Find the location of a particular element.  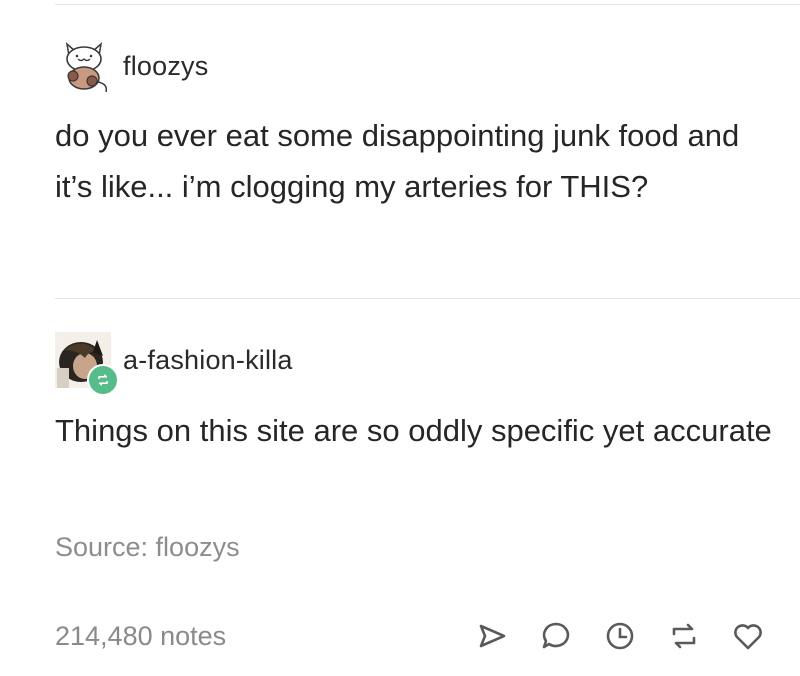

reply-button is located at coordinates (556, 636).